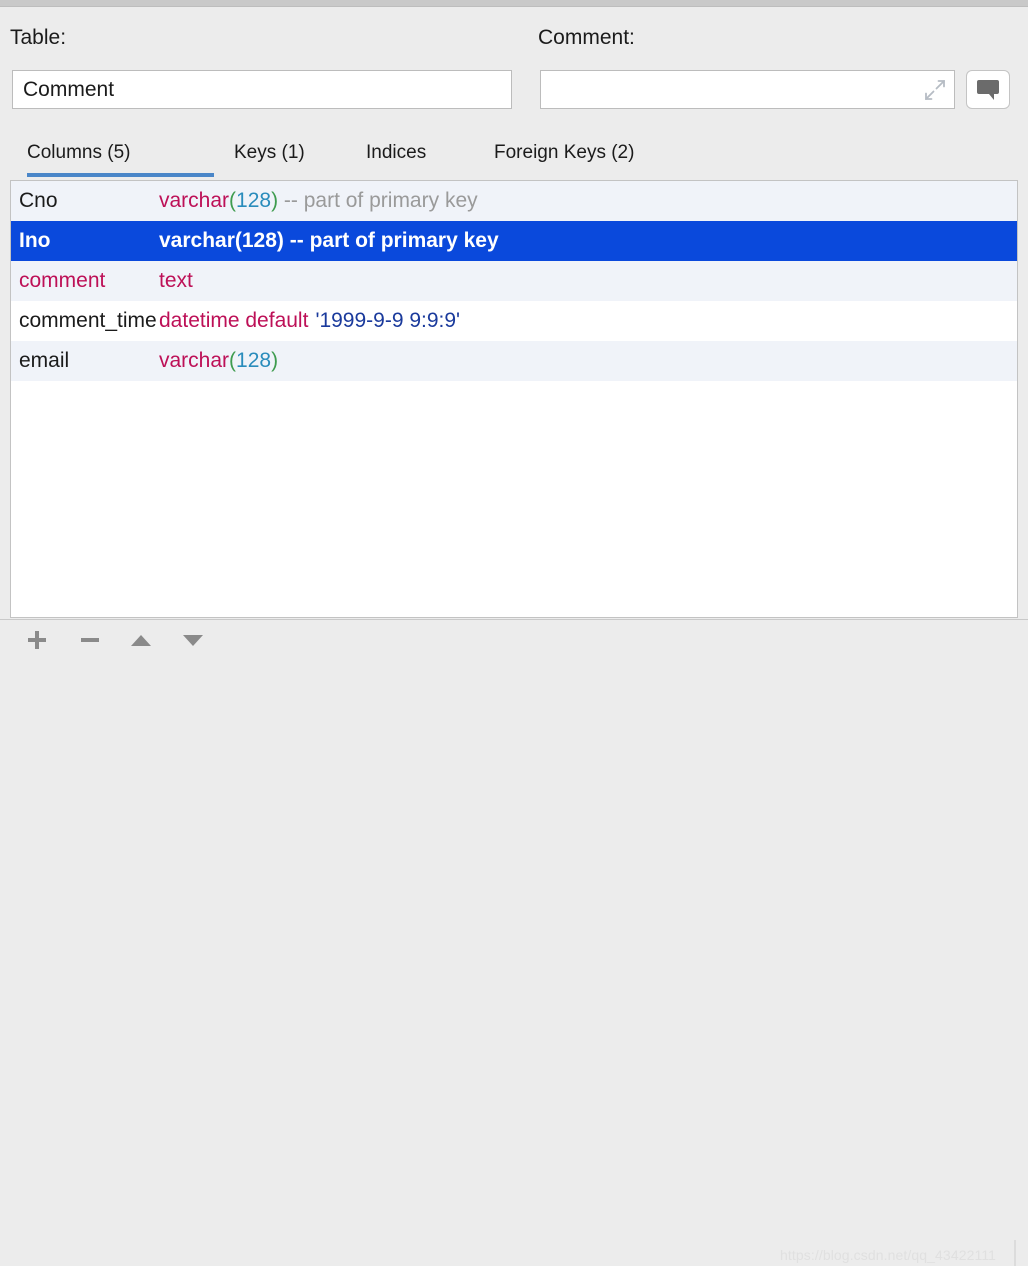  I want to click on move-down-button, so click(193, 640).